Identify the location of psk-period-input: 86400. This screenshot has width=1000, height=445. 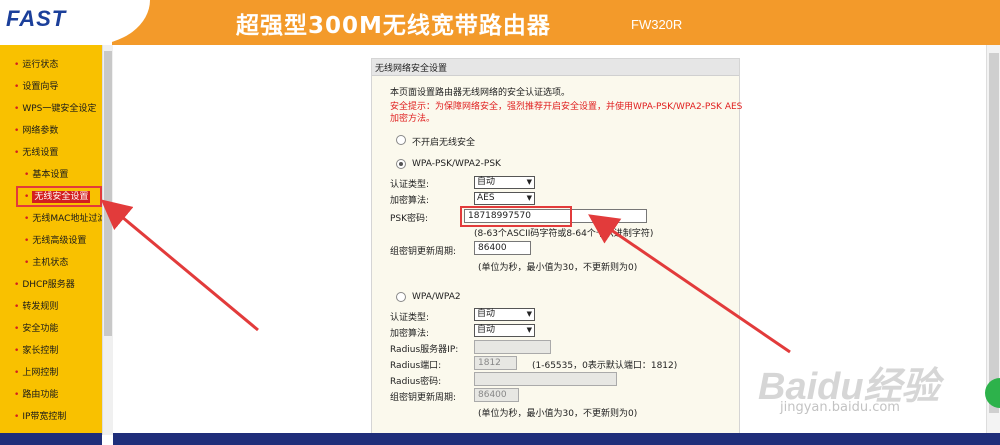
(502, 248).